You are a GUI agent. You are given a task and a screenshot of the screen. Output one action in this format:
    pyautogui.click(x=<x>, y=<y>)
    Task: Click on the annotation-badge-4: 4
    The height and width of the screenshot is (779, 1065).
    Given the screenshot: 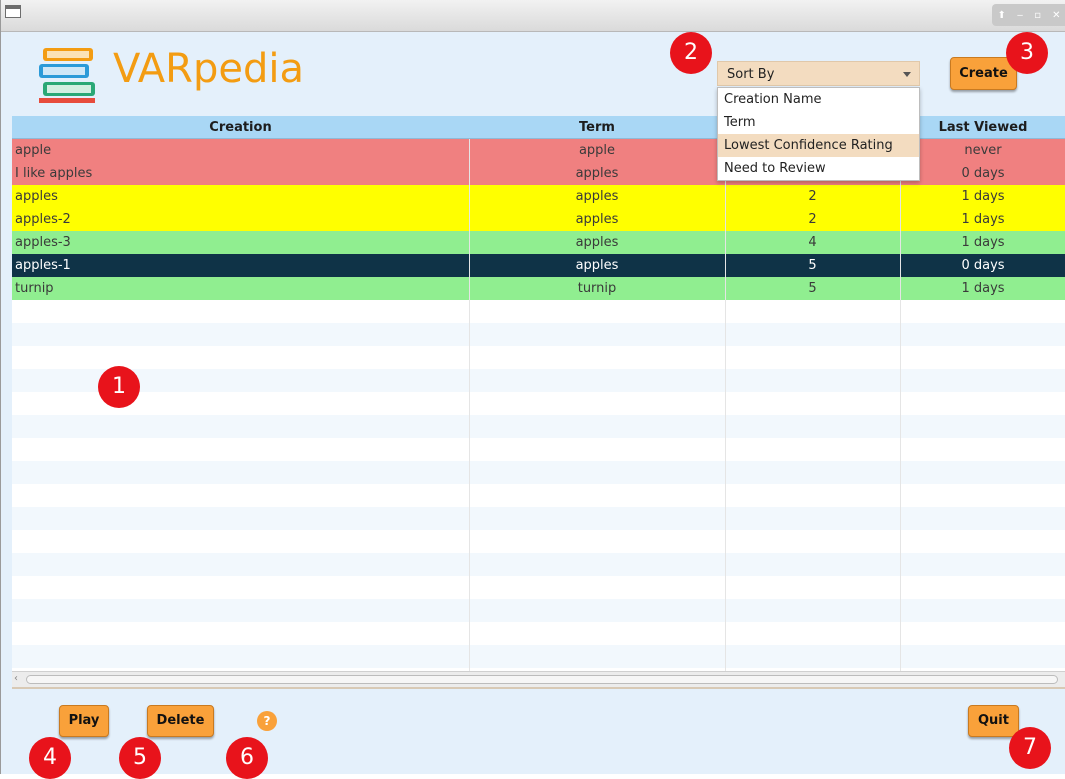 What is the action you would take?
    pyautogui.click(x=50, y=758)
    